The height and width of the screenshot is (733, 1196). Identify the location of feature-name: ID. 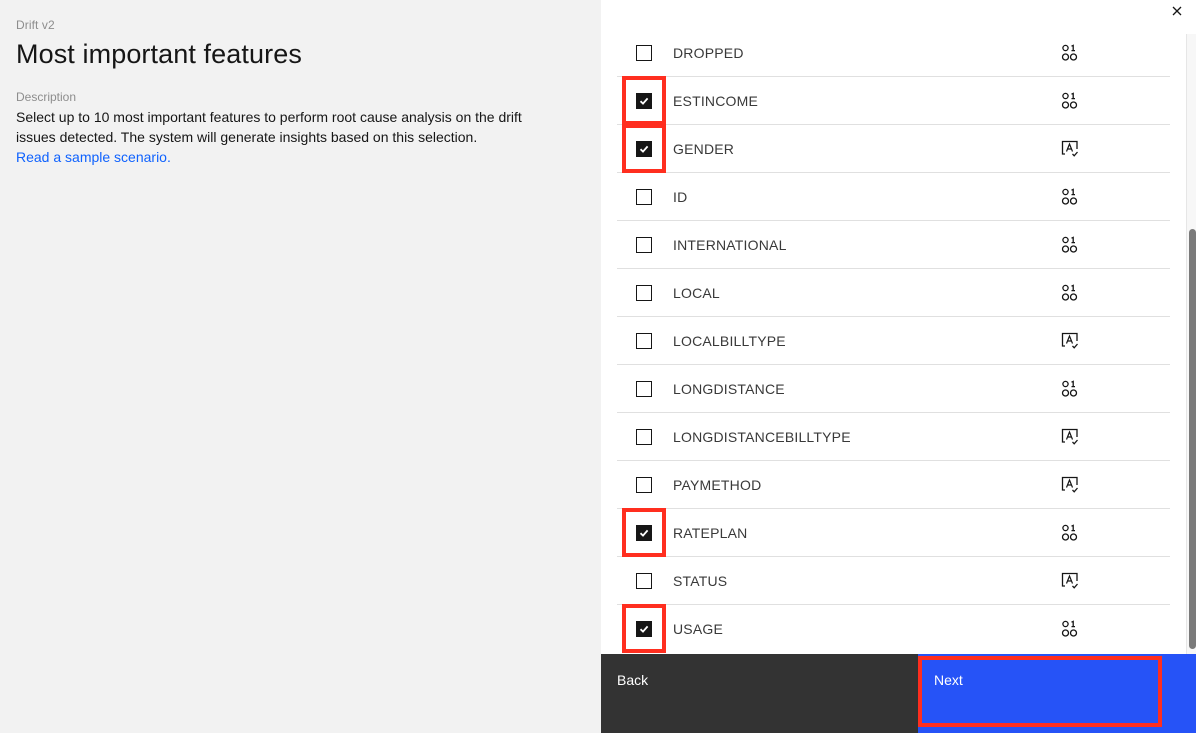
(680, 197).